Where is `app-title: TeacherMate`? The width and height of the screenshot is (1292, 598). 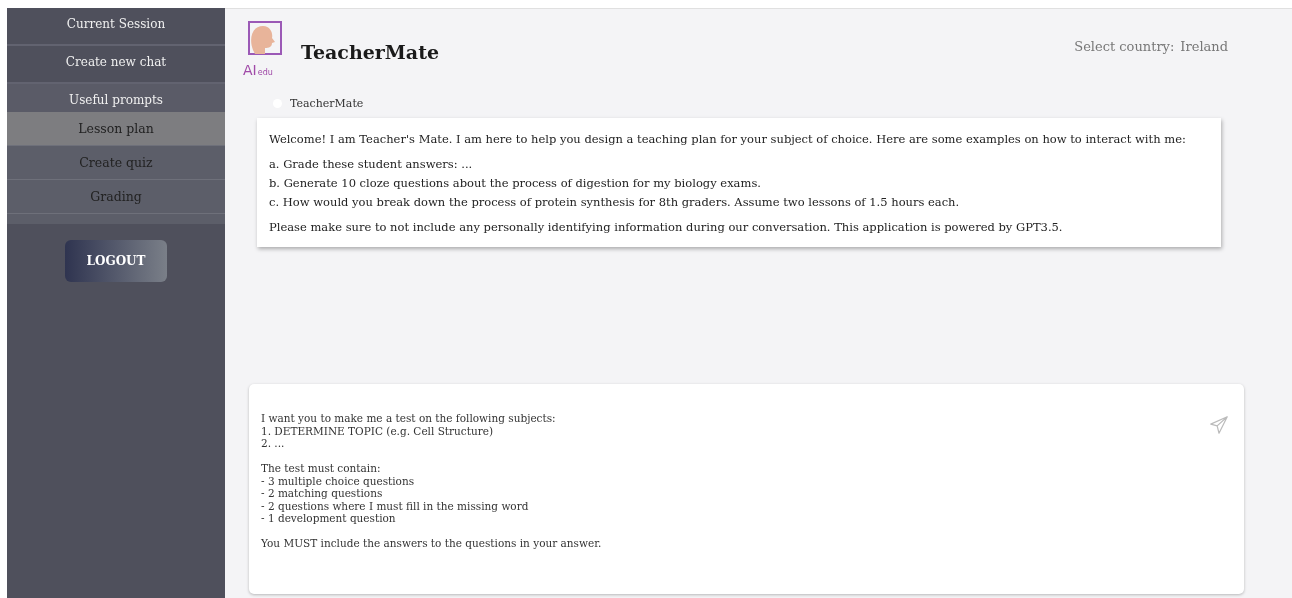
app-title: TeacherMate is located at coordinates (370, 52).